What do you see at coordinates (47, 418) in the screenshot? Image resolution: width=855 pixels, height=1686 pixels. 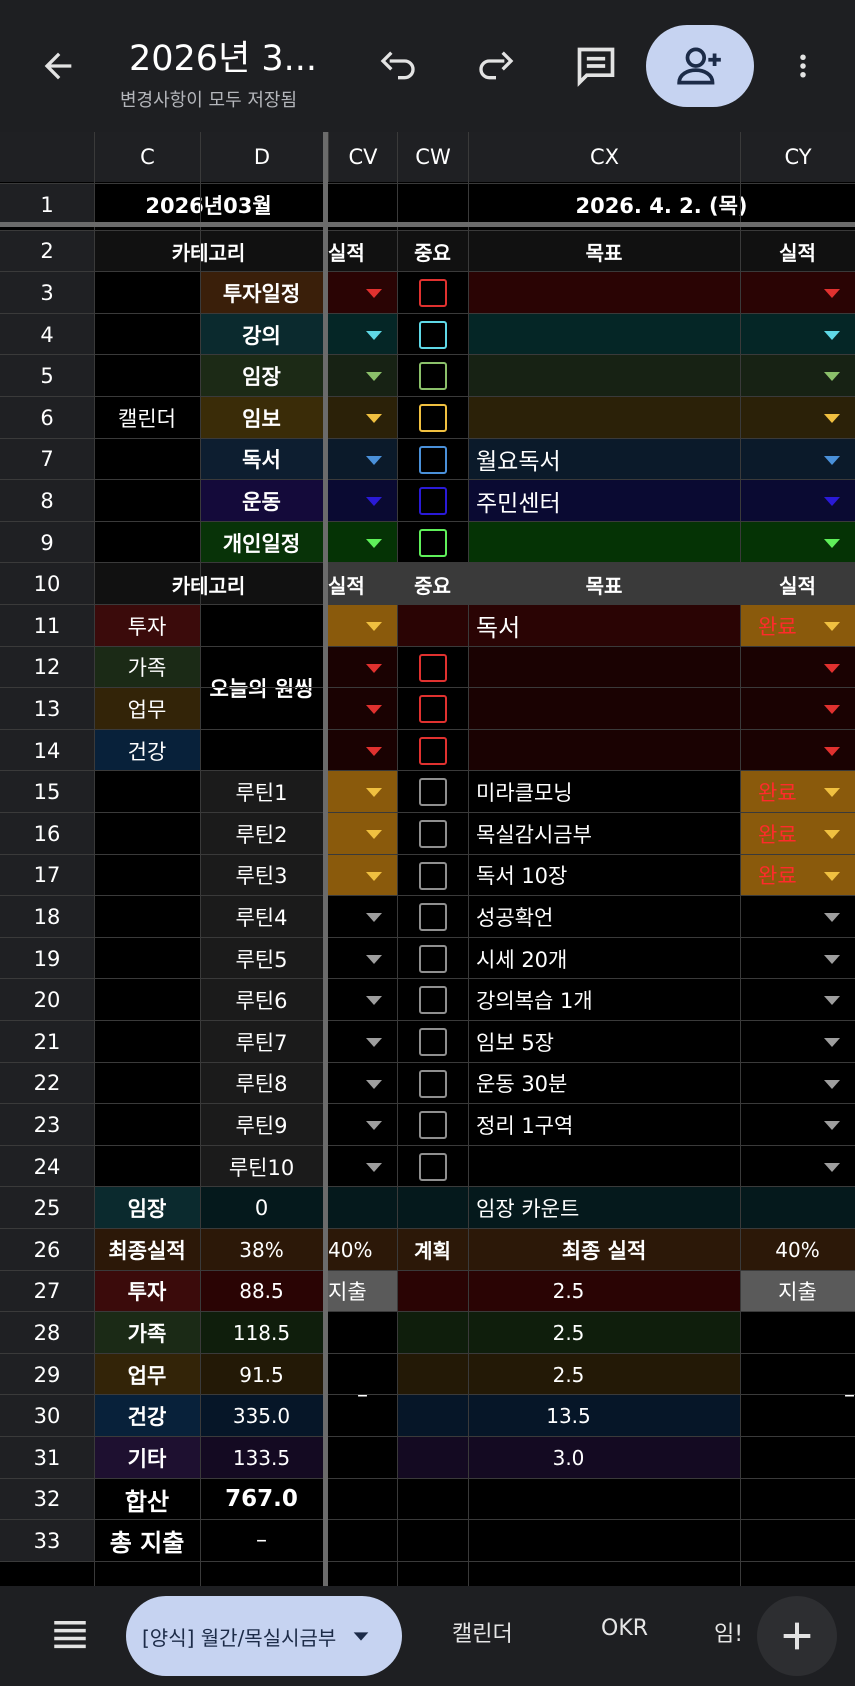 I see `row-header: 6` at bounding box center [47, 418].